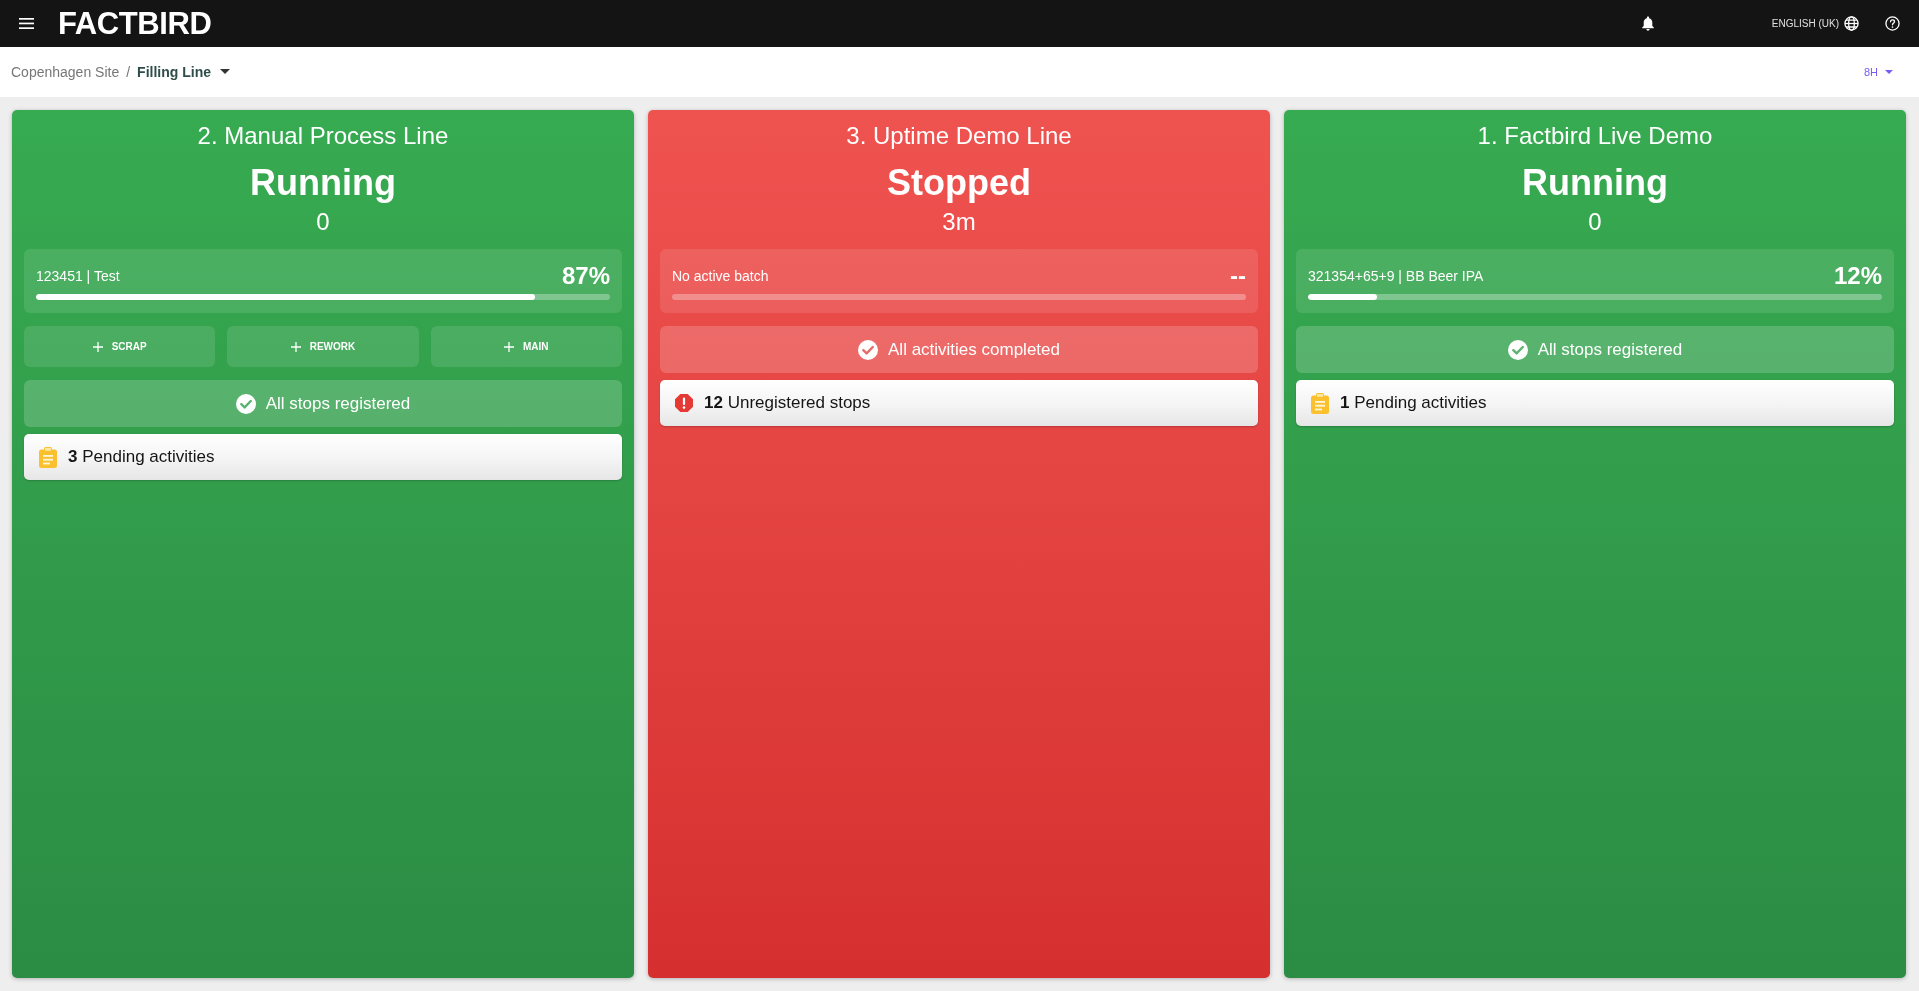  What do you see at coordinates (1595, 403) in the screenshot?
I see `alert-button: 1 Pending activities` at bounding box center [1595, 403].